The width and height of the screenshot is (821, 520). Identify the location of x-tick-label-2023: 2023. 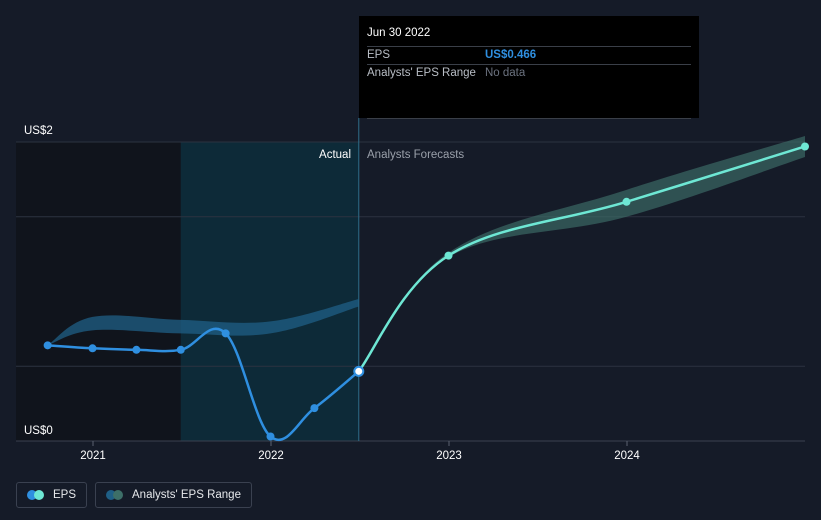
(449, 456).